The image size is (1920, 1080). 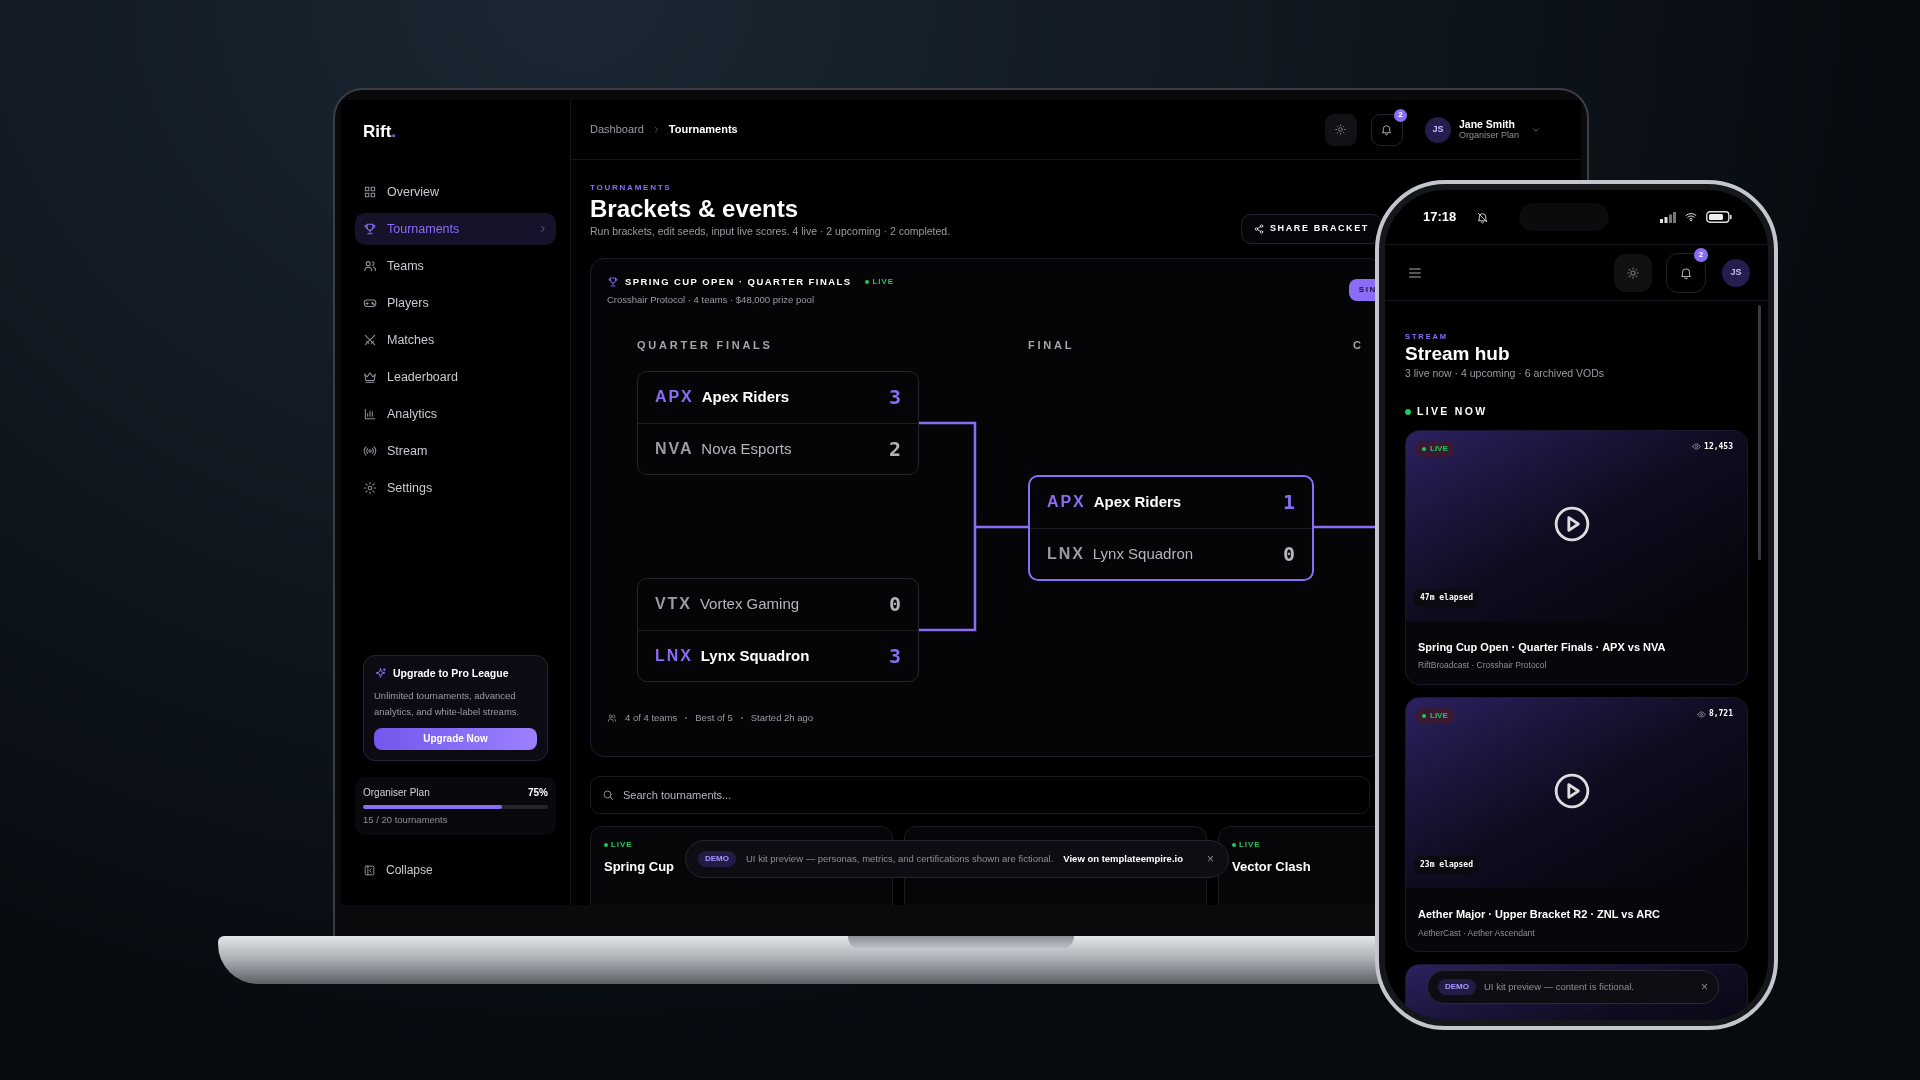 I want to click on nav-item: Analytics, so click(x=455, y=414).